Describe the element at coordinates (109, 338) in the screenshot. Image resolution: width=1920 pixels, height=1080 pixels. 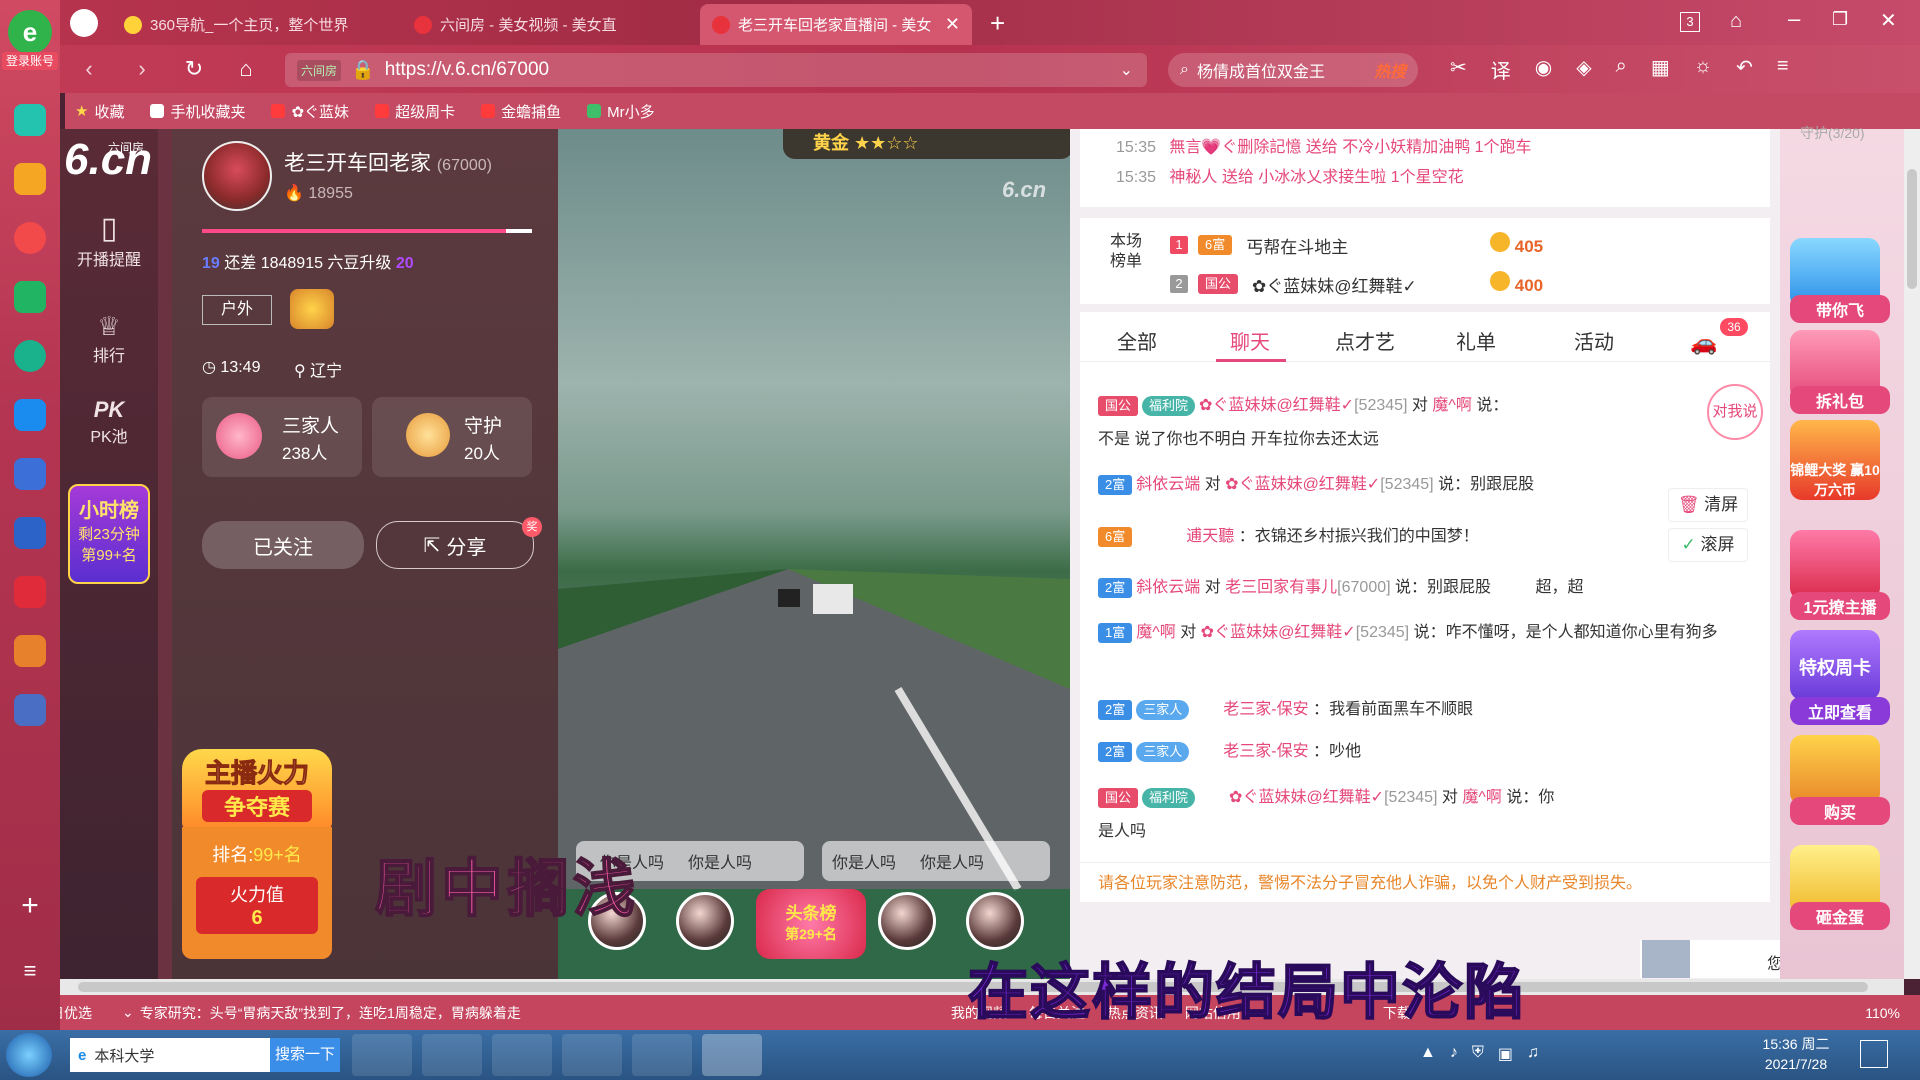
I see `nav-rank: ♕ 排行` at that location.